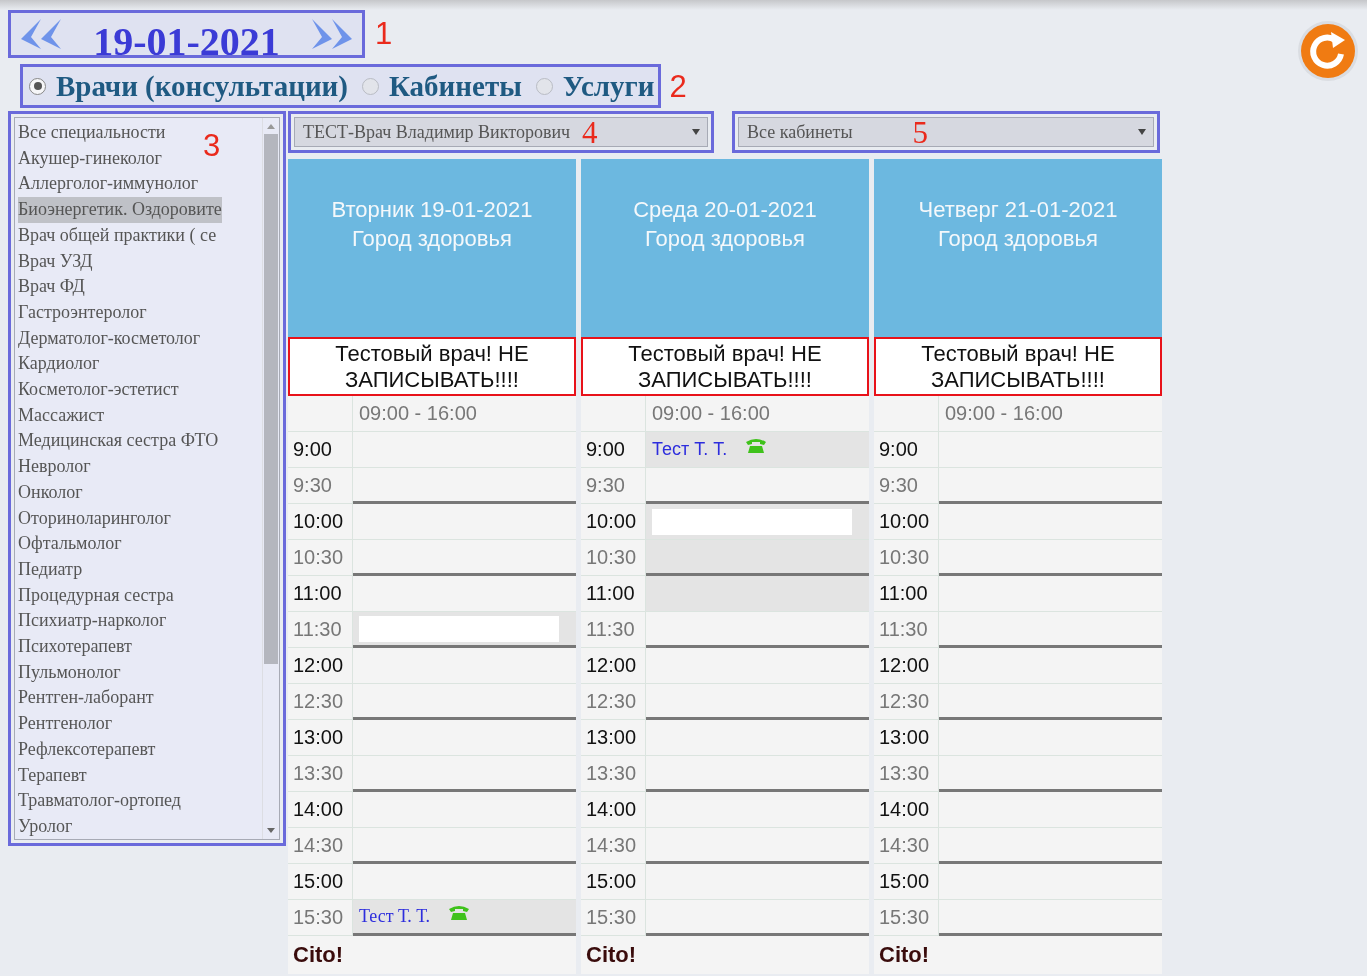 This screenshot has width=1367, height=976. What do you see at coordinates (120, 210) in the screenshot?
I see `specialty-item: Биоэнергетик. Оздоровите` at bounding box center [120, 210].